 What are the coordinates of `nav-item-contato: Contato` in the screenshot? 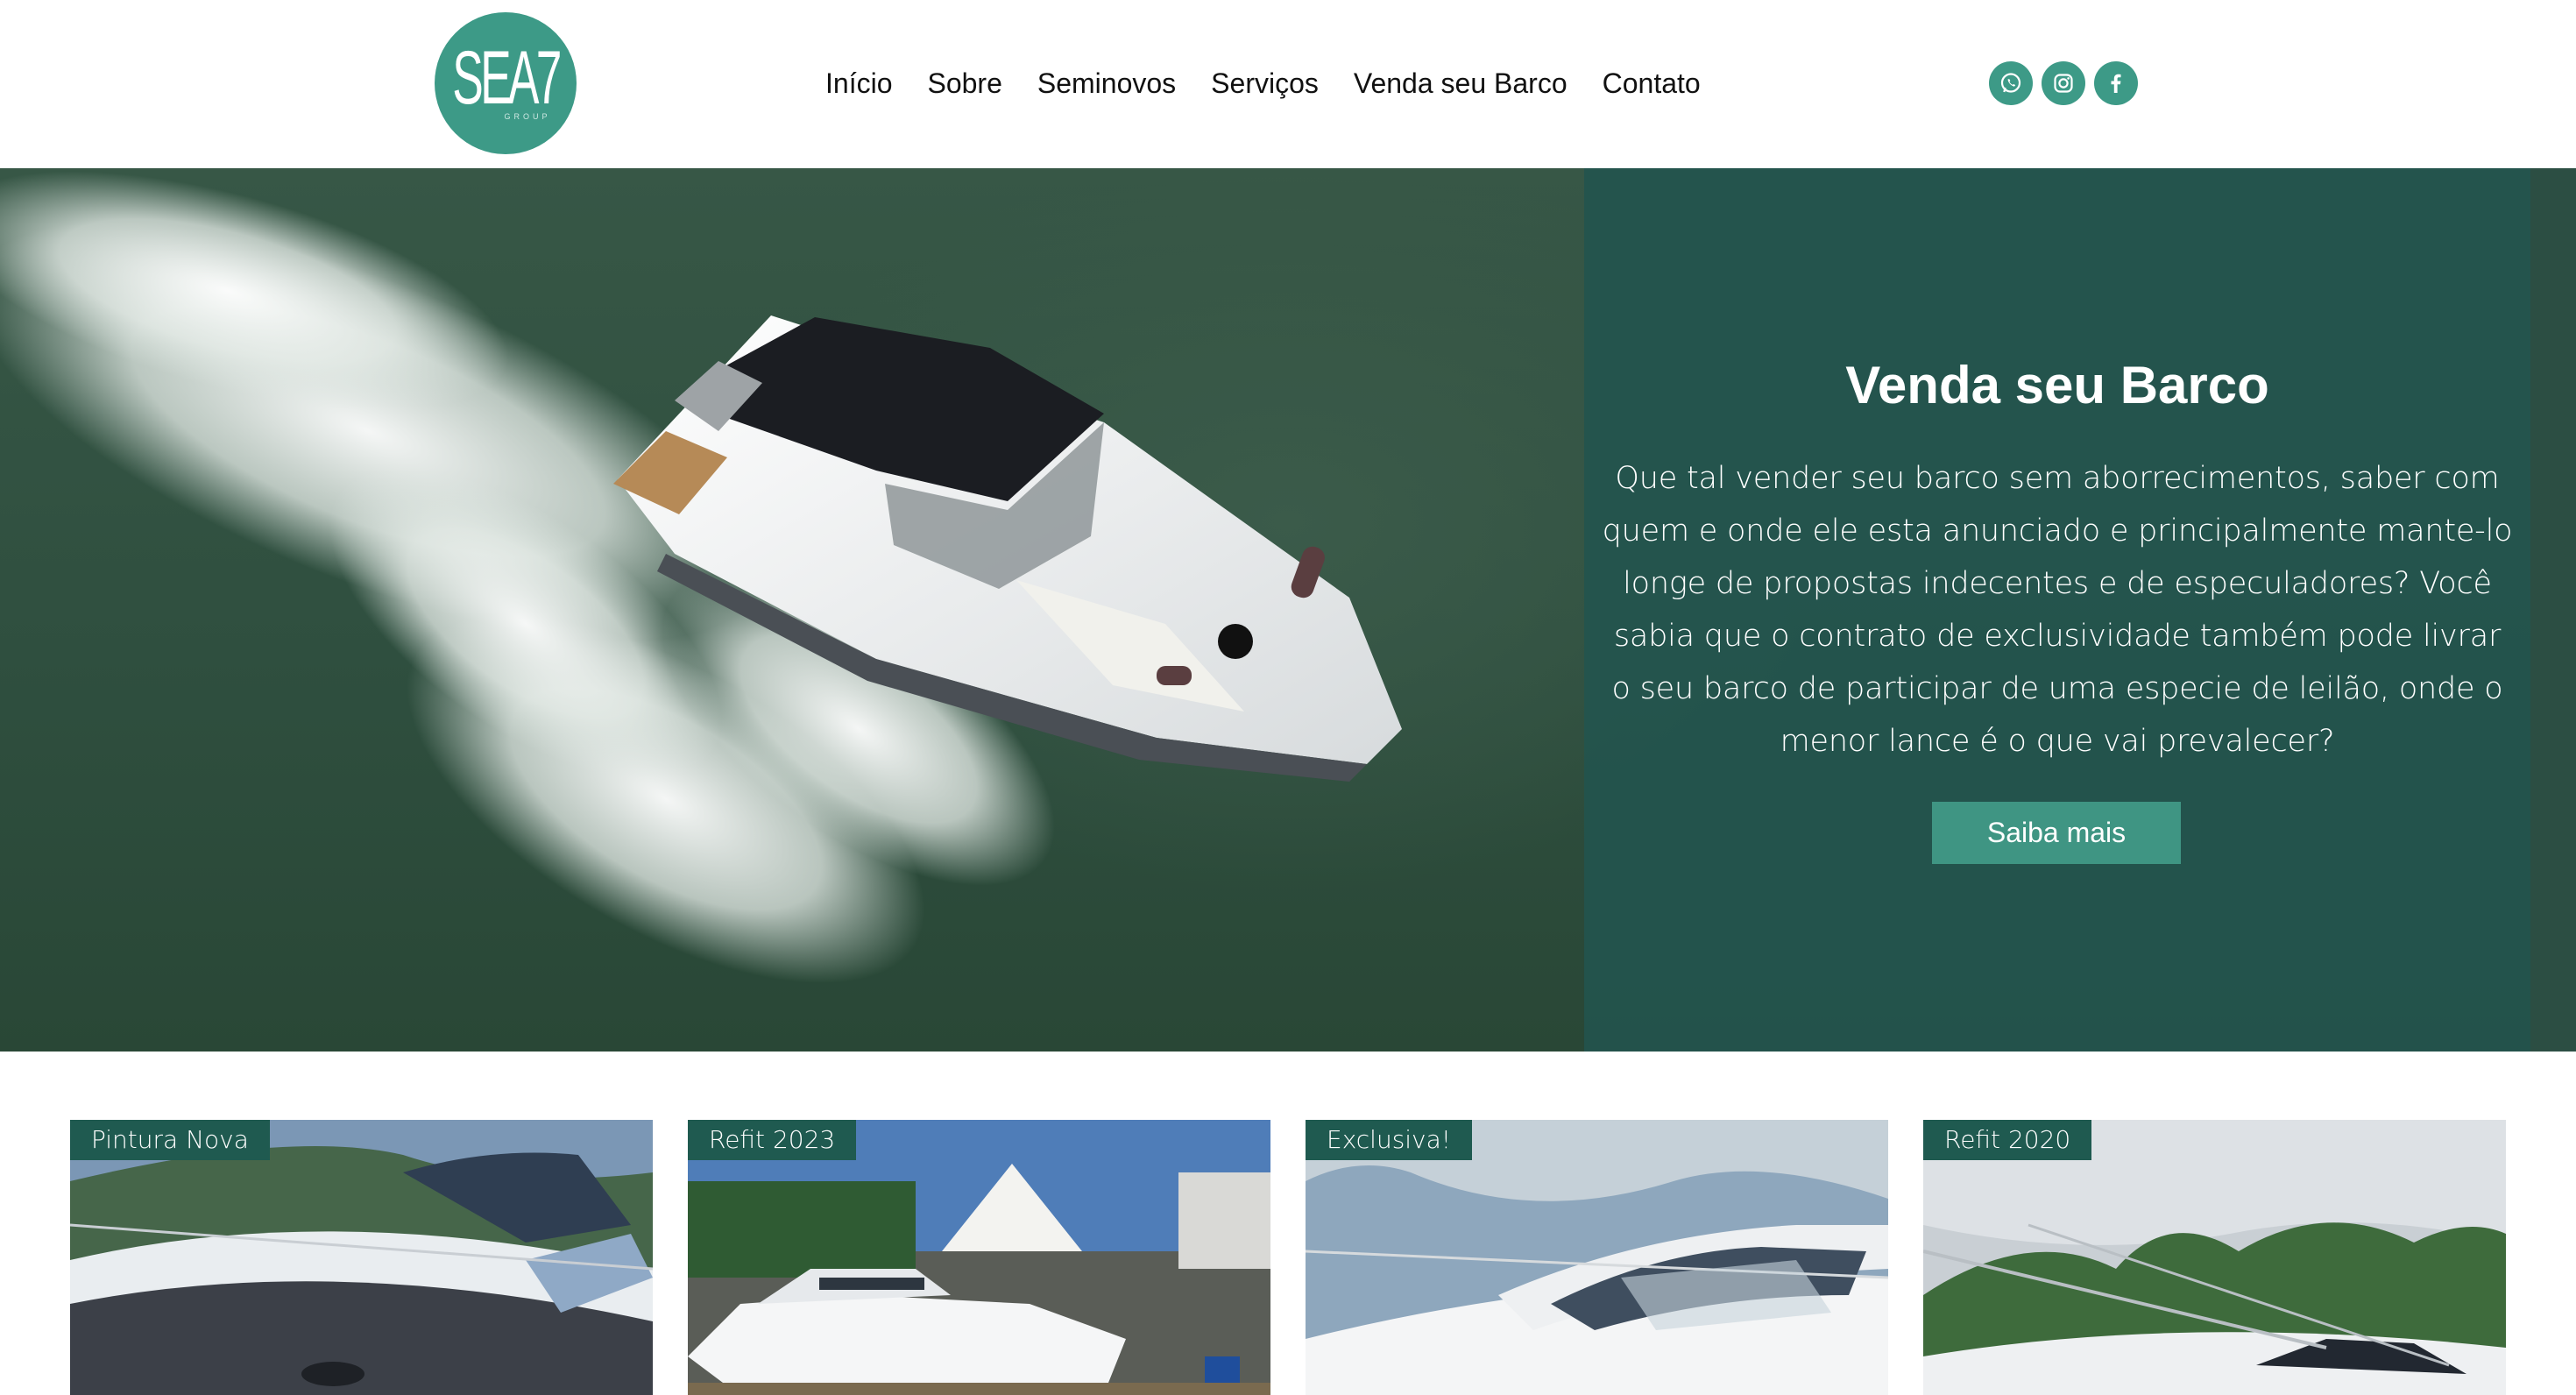 It's located at (1652, 83).